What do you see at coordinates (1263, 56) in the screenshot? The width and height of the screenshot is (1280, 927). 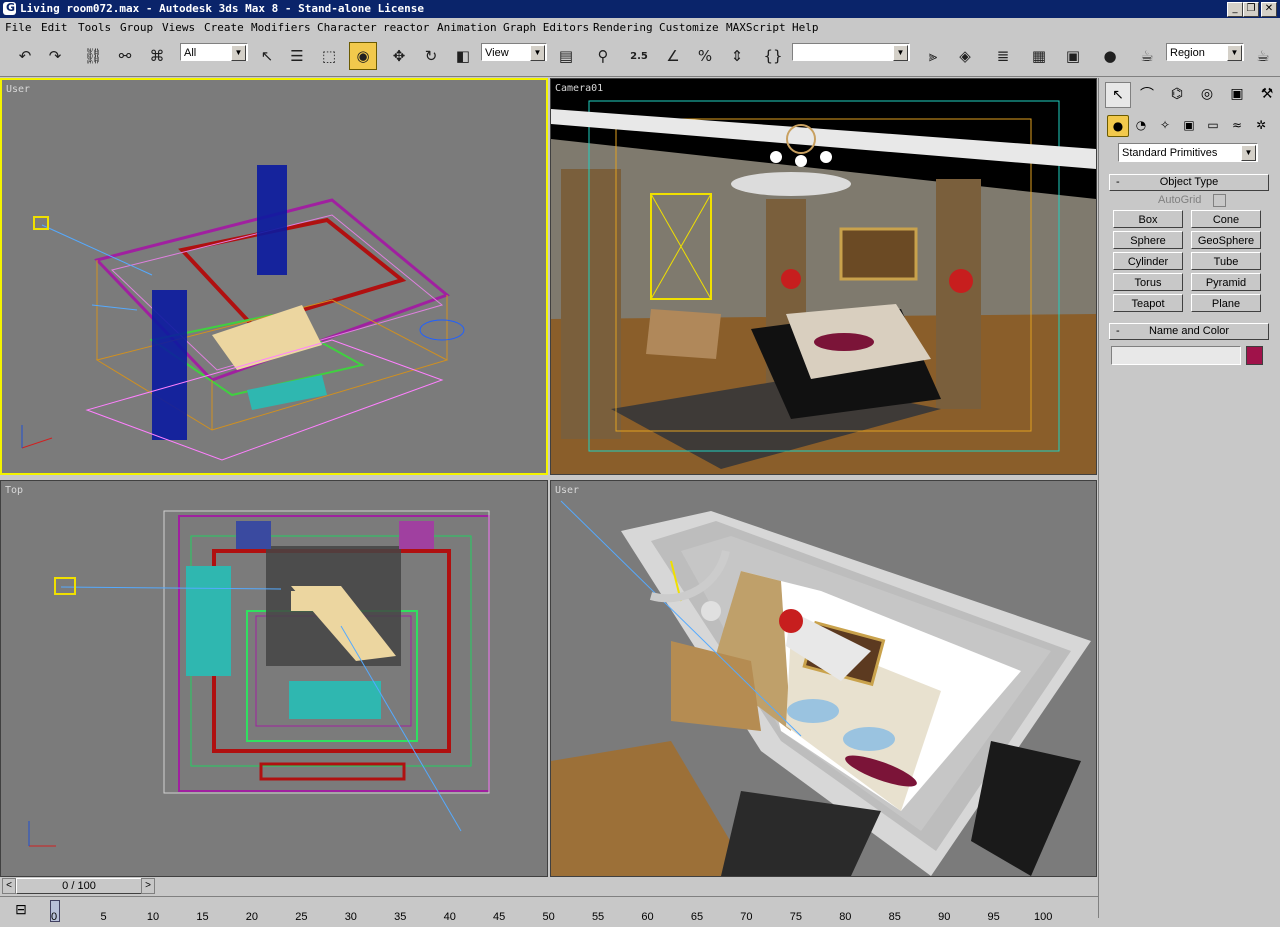 I see `quick-render-icon: ☕` at bounding box center [1263, 56].